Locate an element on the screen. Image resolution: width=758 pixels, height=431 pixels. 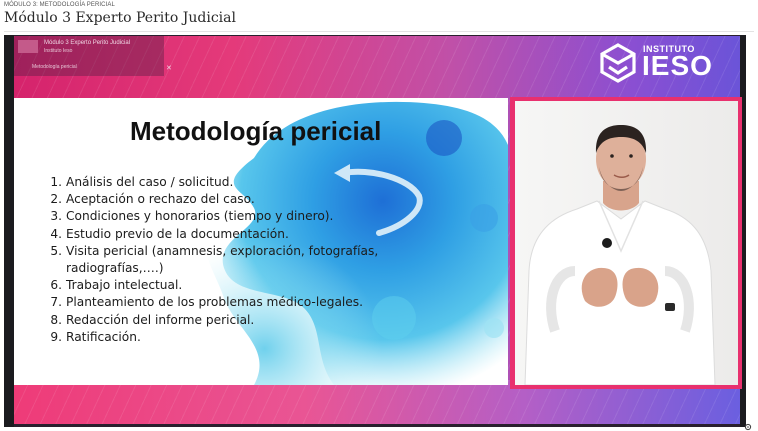
page-title: Módulo 3 Experto Perito Judicial is located at coordinates (120, 18).